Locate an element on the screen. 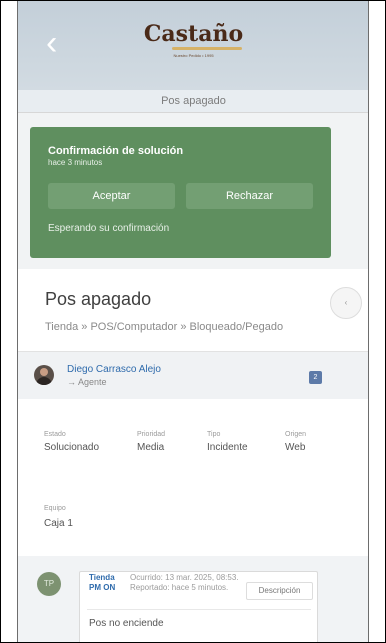 Image resolution: width=386 pixels, height=643 pixels. comment-avatar: TP is located at coordinates (49, 584).